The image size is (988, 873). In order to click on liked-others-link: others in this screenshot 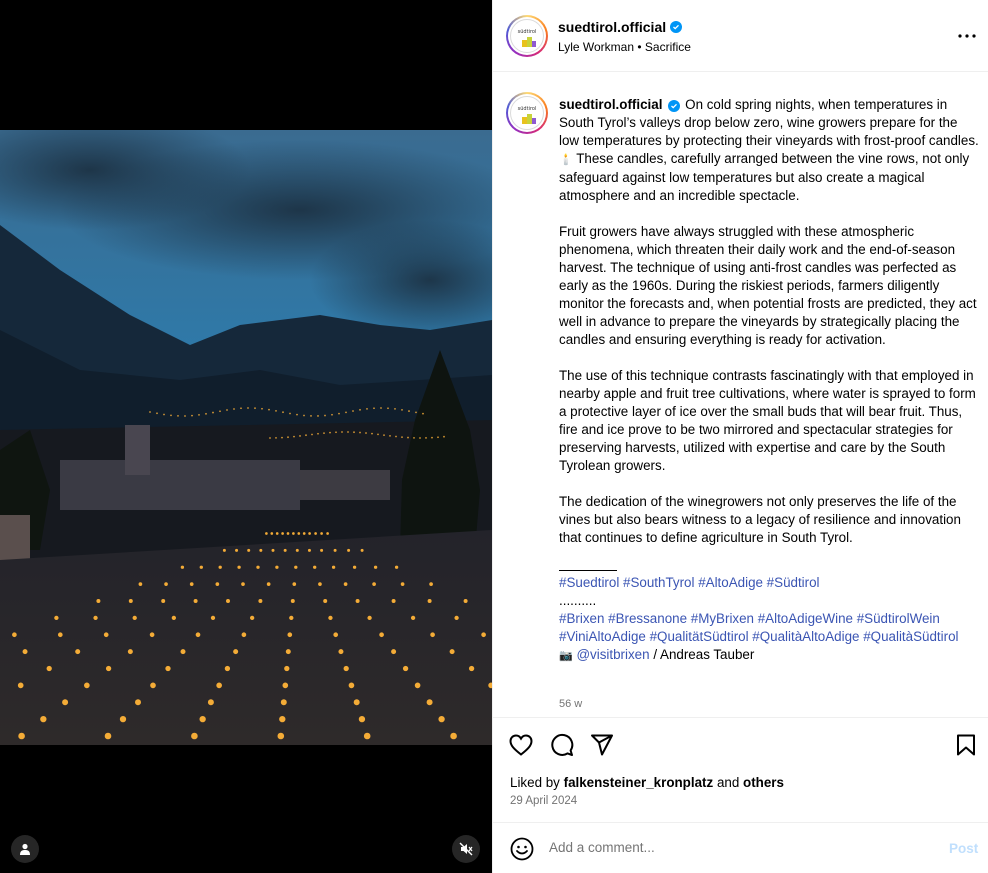, I will do `click(763, 782)`.